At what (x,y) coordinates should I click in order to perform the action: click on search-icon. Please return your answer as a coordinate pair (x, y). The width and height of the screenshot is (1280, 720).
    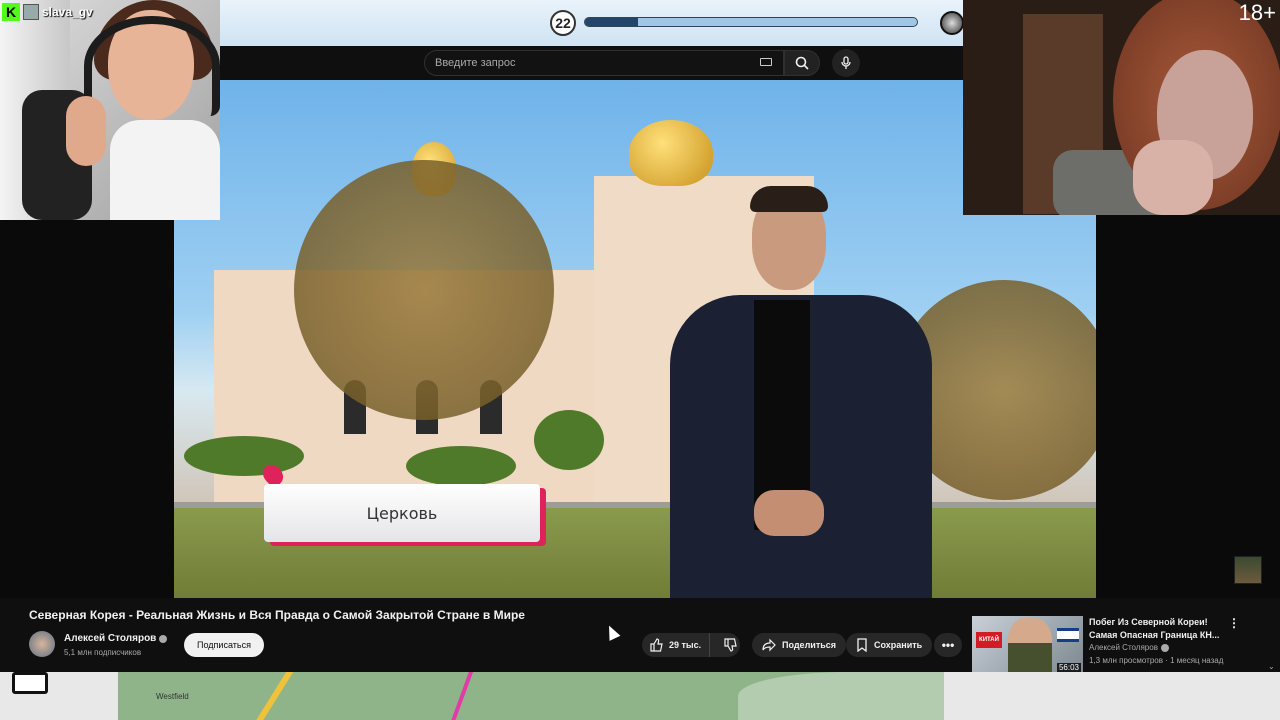
    Looking at the image, I should click on (802, 63).